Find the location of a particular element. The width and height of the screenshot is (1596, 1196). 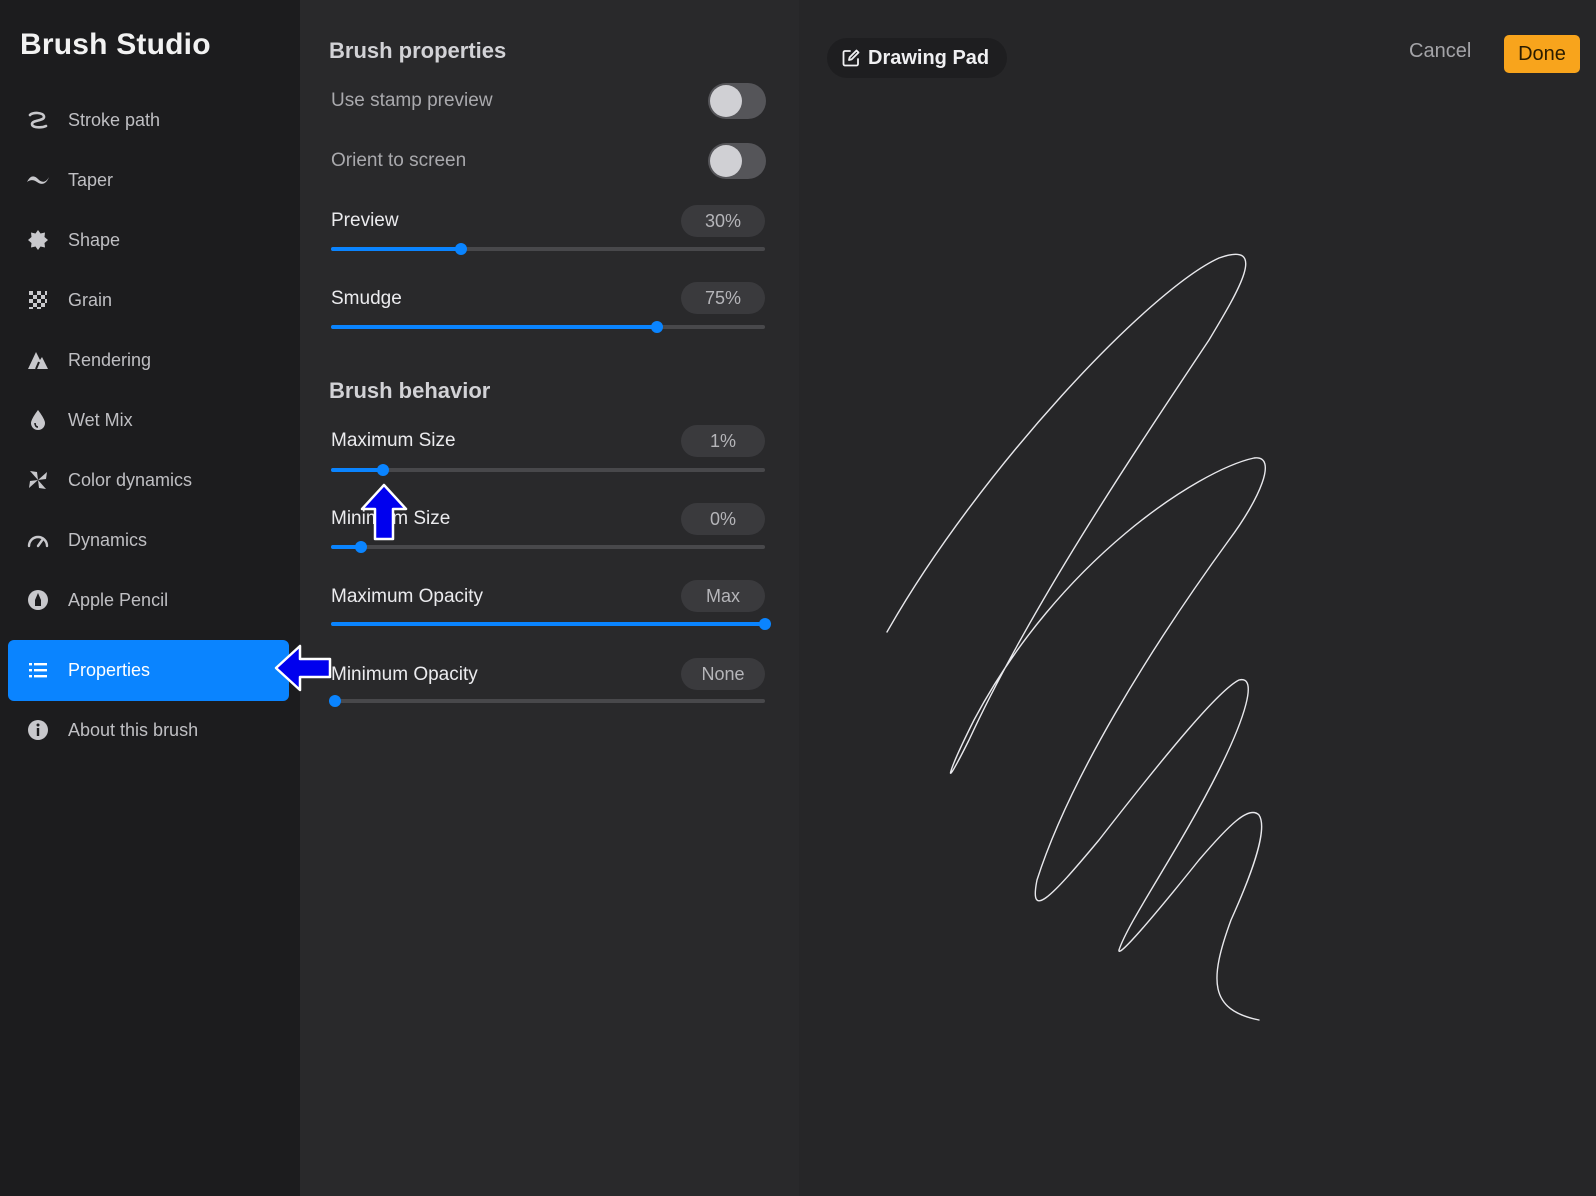

smudge-label: Smudge is located at coordinates (366, 298).